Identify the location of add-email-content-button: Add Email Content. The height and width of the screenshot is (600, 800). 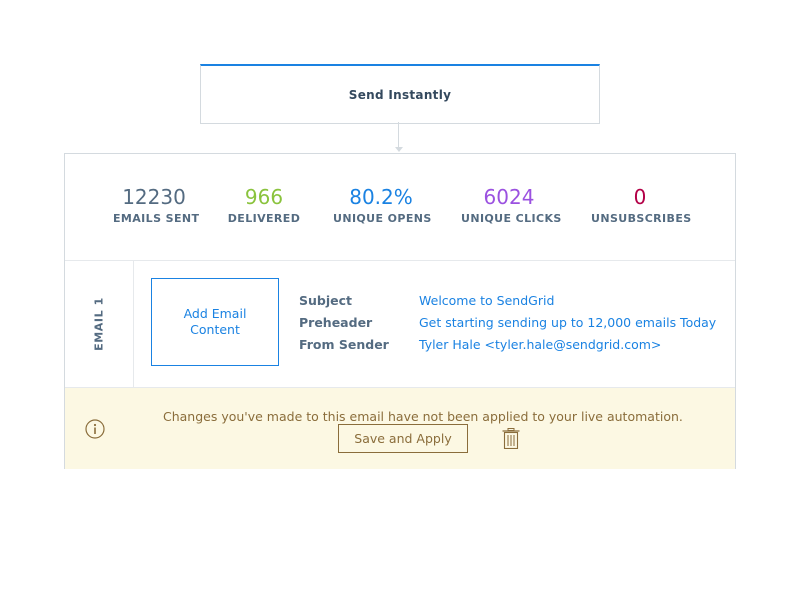
(215, 322).